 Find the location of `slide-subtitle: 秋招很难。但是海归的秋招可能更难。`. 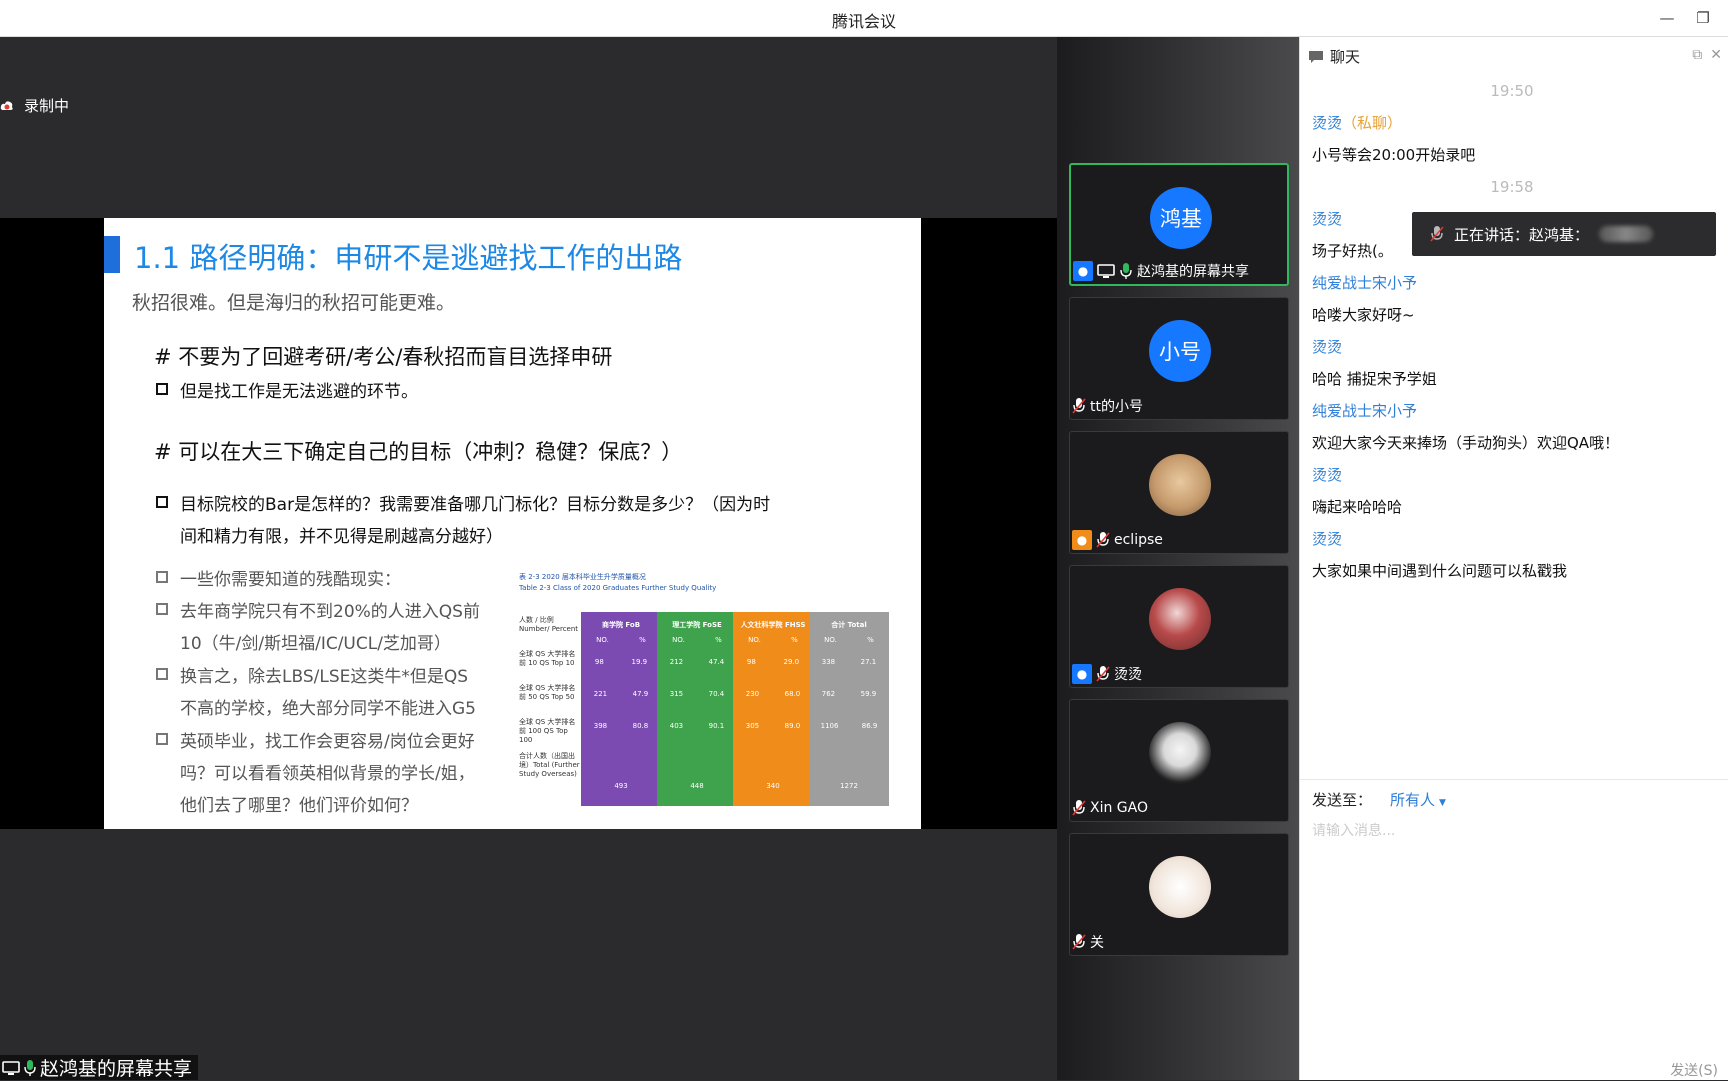

slide-subtitle: 秋招很难。但是海归的秋招可能更难。 is located at coordinates (294, 303).